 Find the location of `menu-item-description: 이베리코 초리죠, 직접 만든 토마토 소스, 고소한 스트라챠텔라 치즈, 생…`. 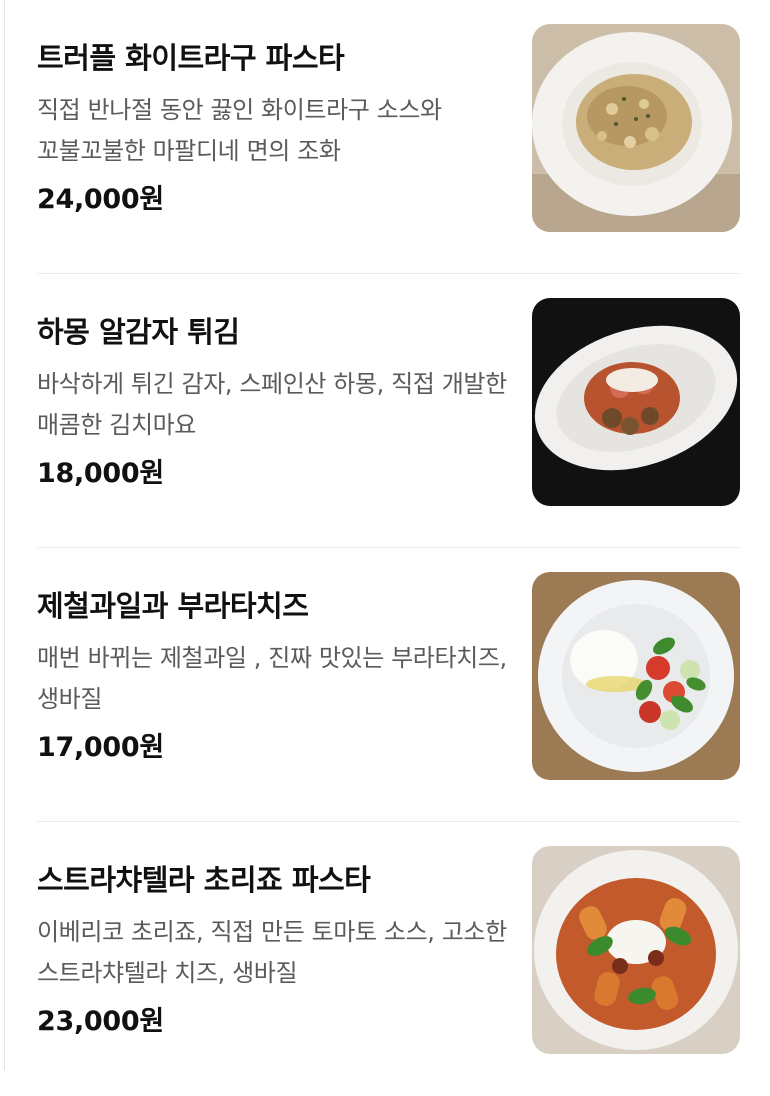

menu-item-description: 이베리코 초리죠, 직접 만든 토마토 소스, 고소한 스트라챠텔라 치즈, 생… is located at coordinates (272, 952).